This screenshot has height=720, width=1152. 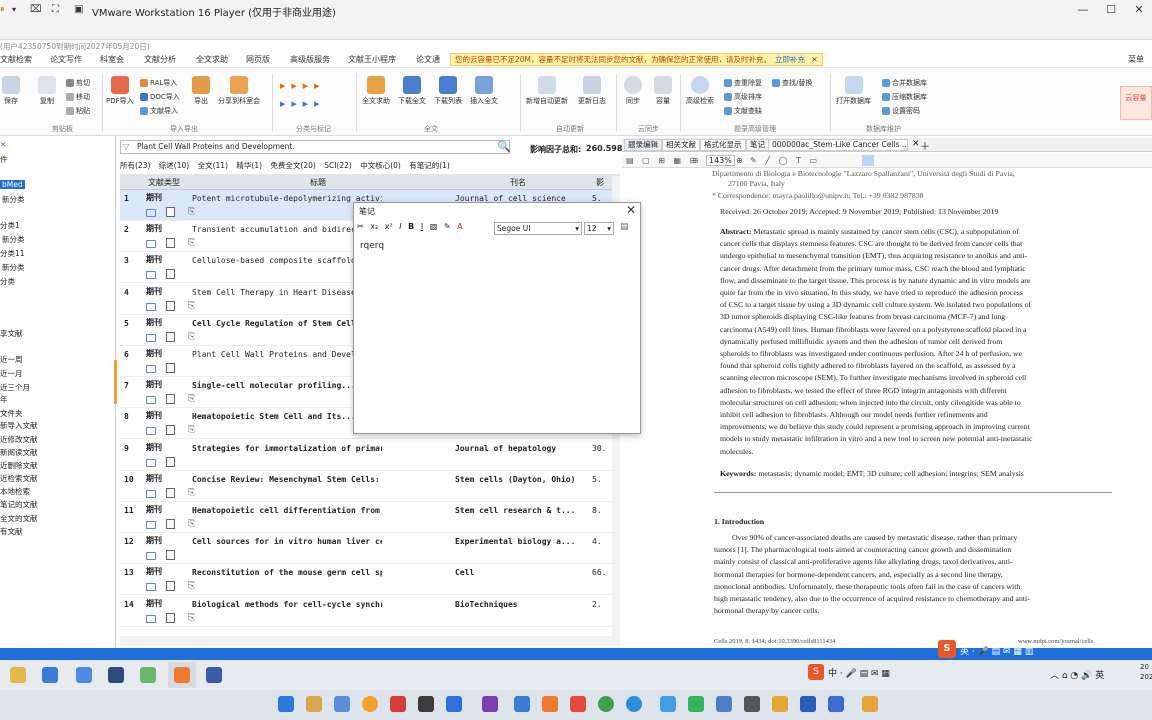 What do you see at coordinates (454, 704) in the screenshot?
I see `word-icon` at bounding box center [454, 704].